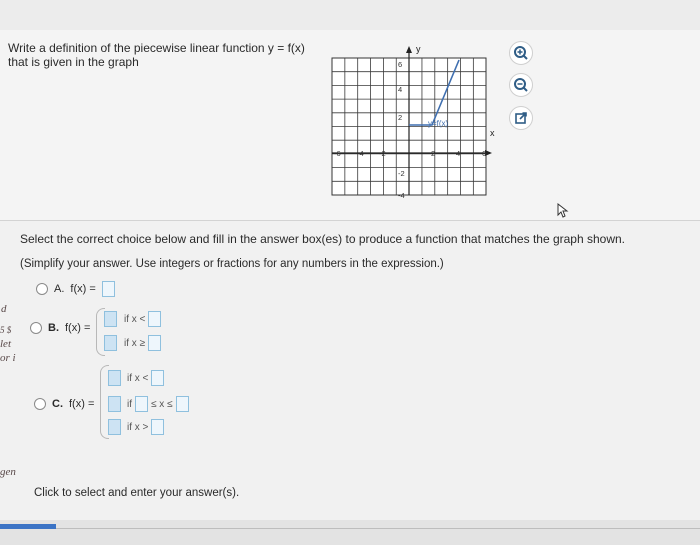 Image resolution: width=700 pixels, height=545 pixels. Describe the element at coordinates (28, 526) in the screenshot. I see `progress-accent` at that location.